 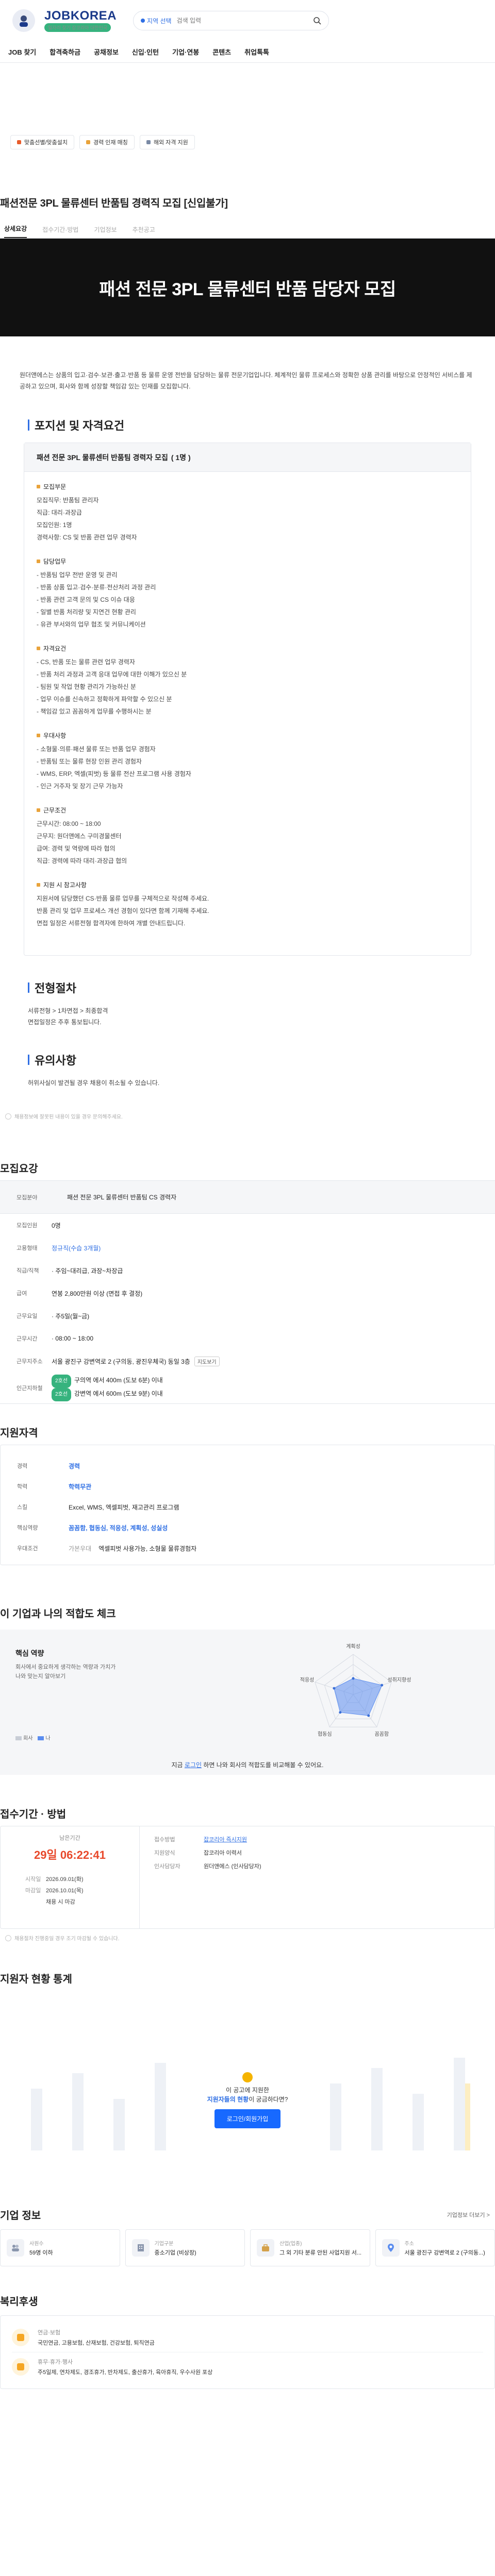 I want to click on group-title-text: 담당업무, so click(x=55, y=562).